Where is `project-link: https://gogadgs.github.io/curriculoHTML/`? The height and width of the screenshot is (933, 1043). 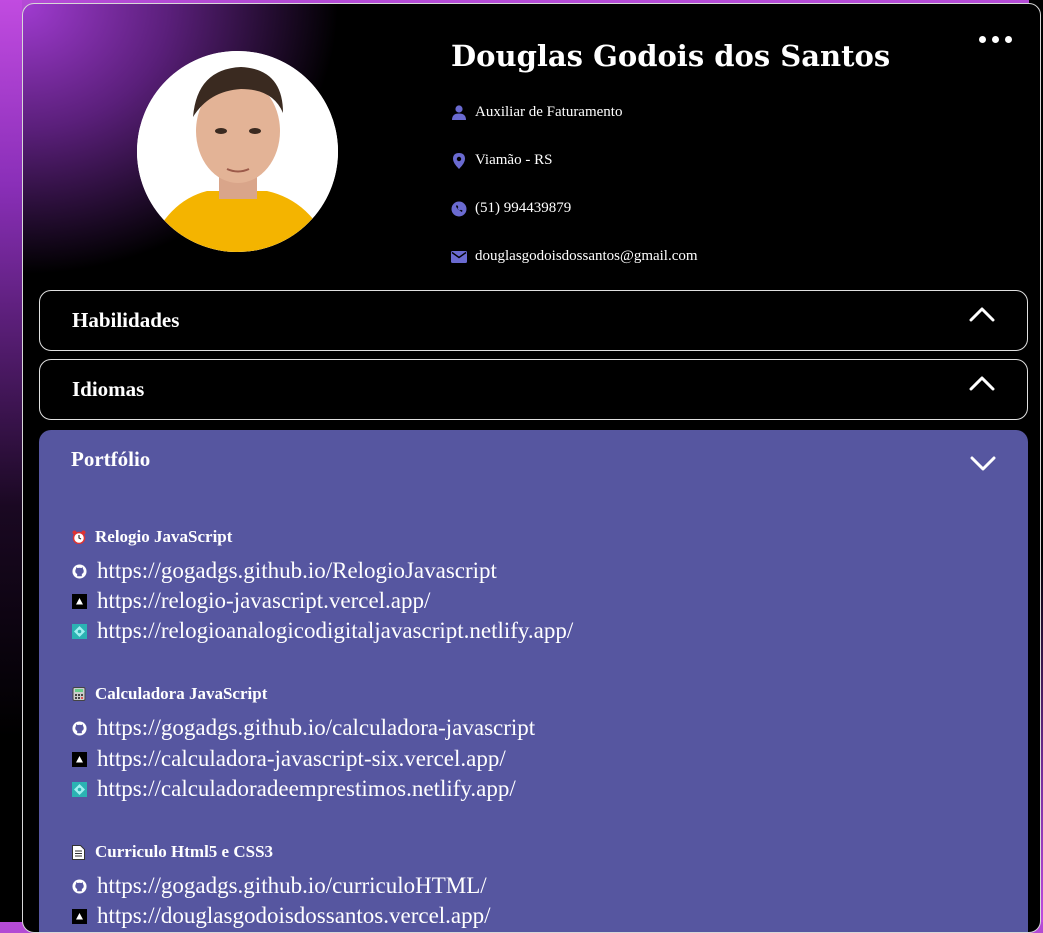
project-link: https://gogadgs.github.io/curriculoHTML/ is located at coordinates (279, 886).